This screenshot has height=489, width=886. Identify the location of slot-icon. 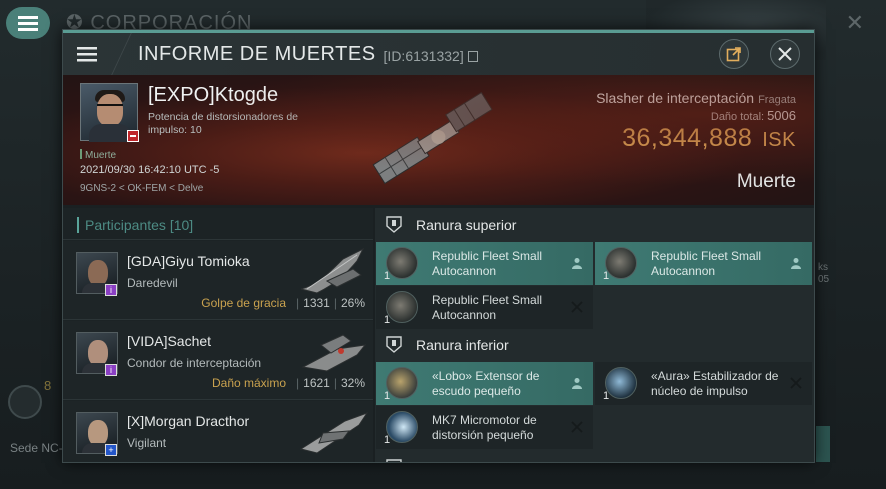
(394, 460).